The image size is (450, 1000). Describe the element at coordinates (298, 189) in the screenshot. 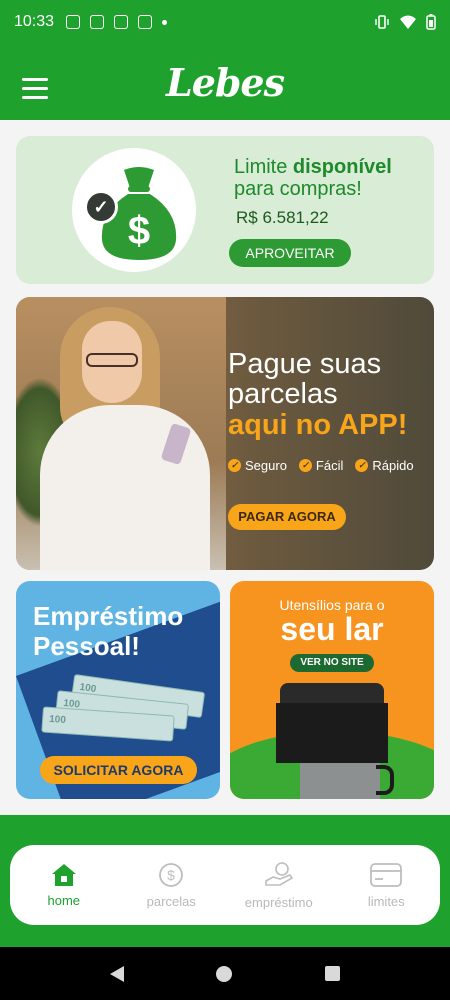

I see `limit-title-suffix: para compras!` at that location.